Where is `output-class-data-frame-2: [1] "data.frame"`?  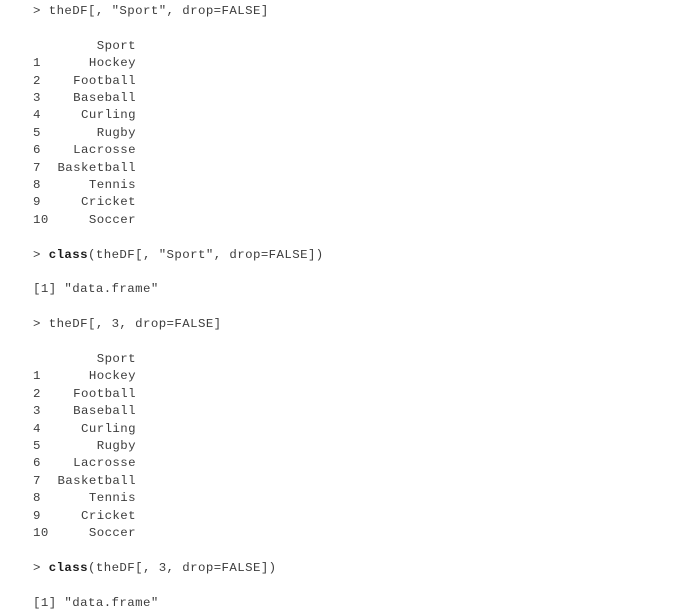 output-class-data-frame-2: [1] "data.frame" is located at coordinates (96, 602).